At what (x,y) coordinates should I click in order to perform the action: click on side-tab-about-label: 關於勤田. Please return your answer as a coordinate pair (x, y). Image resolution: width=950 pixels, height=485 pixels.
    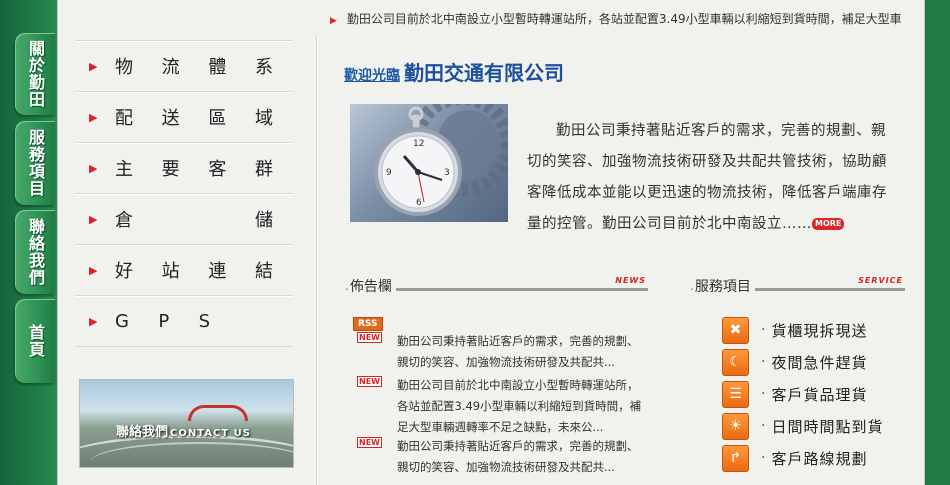
    Looking at the image, I should click on (35, 74).